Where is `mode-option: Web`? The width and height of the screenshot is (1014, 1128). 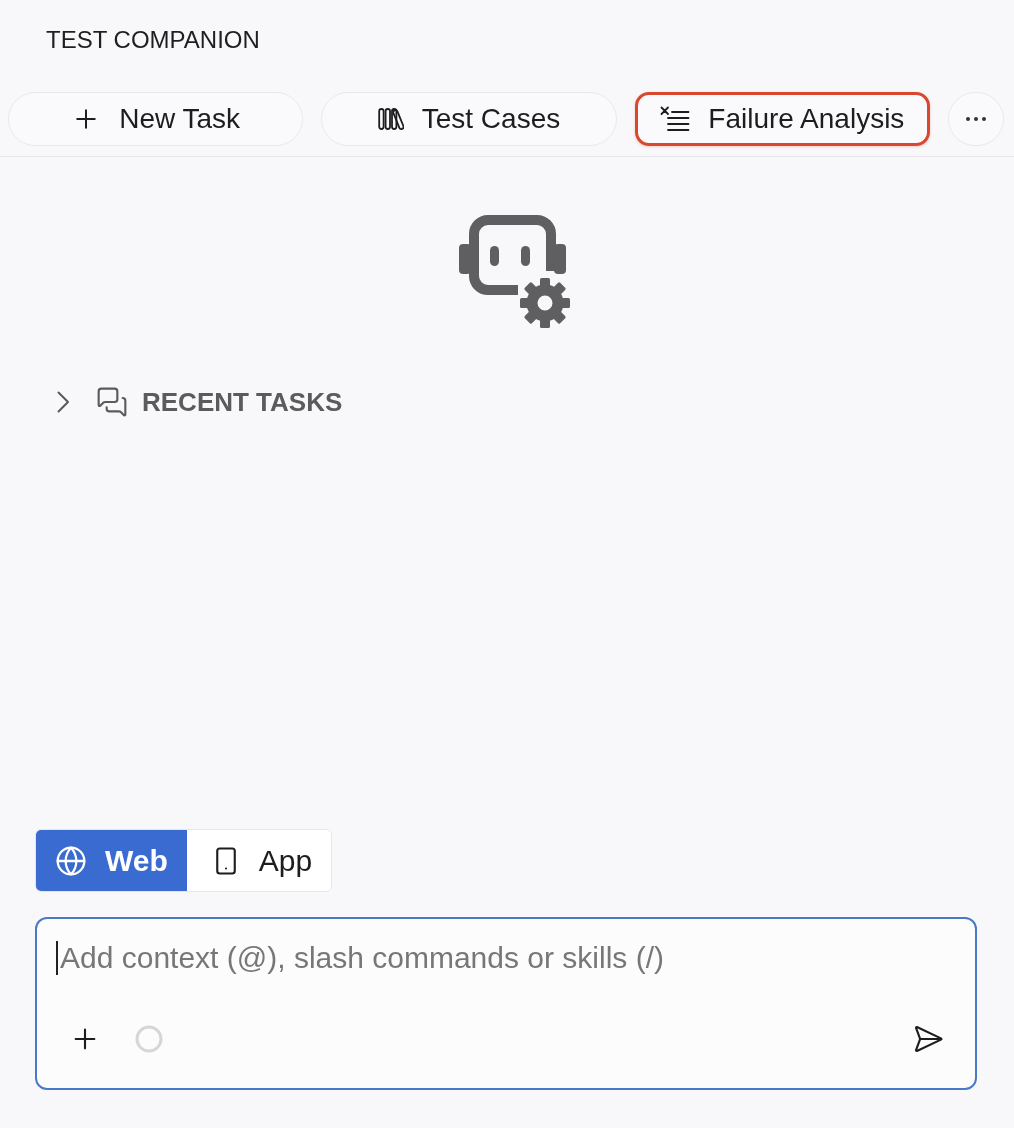 mode-option: Web is located at coordinates (111, 860).